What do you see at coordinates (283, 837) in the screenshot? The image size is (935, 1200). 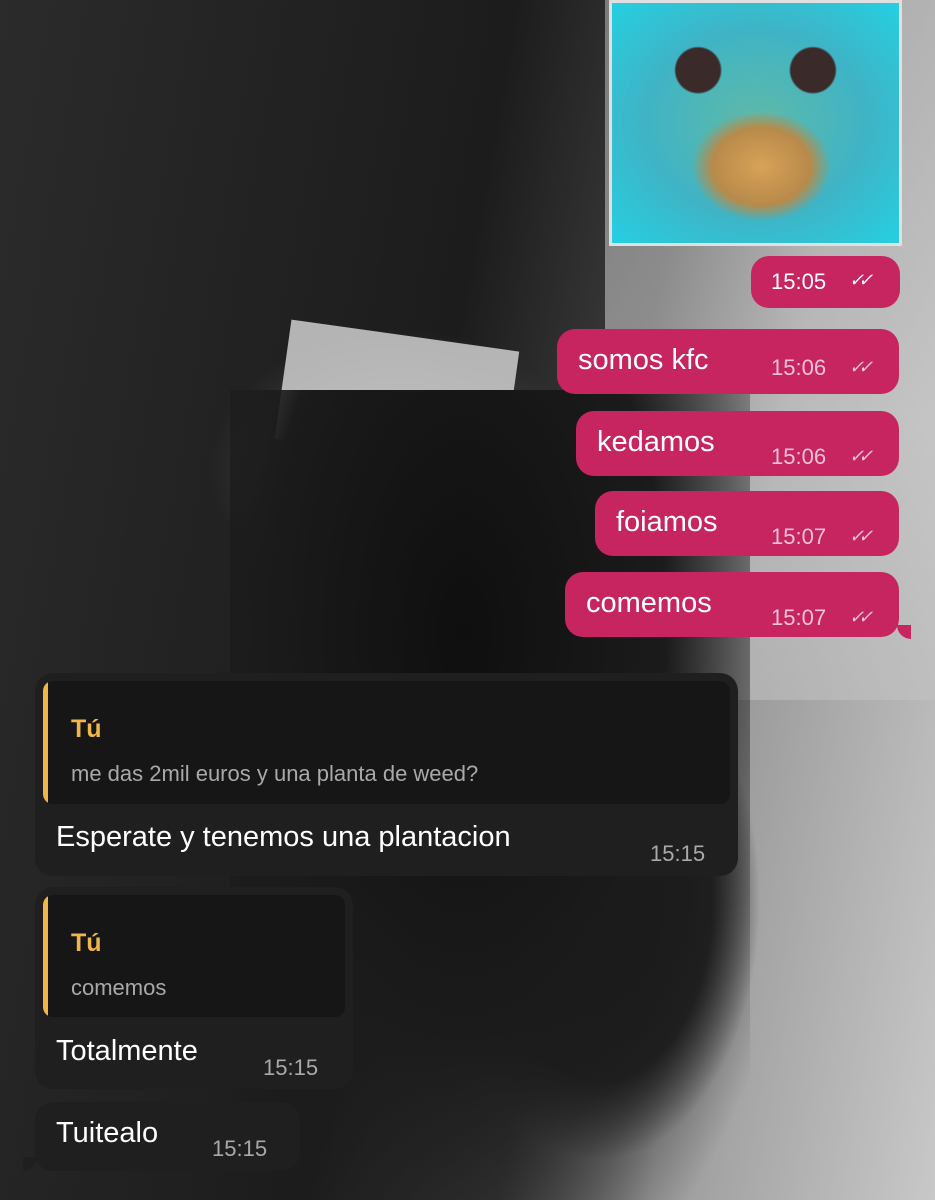 I see `message-text: Esperate y tenemos una plantacion` at bounding box center [283, 837].